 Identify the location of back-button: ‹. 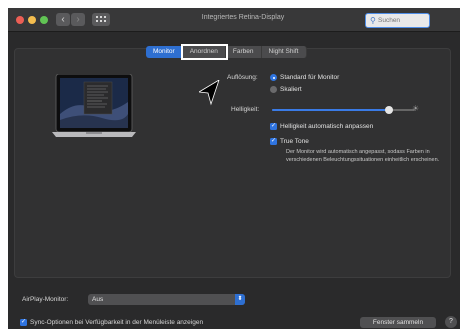
(63, 19).